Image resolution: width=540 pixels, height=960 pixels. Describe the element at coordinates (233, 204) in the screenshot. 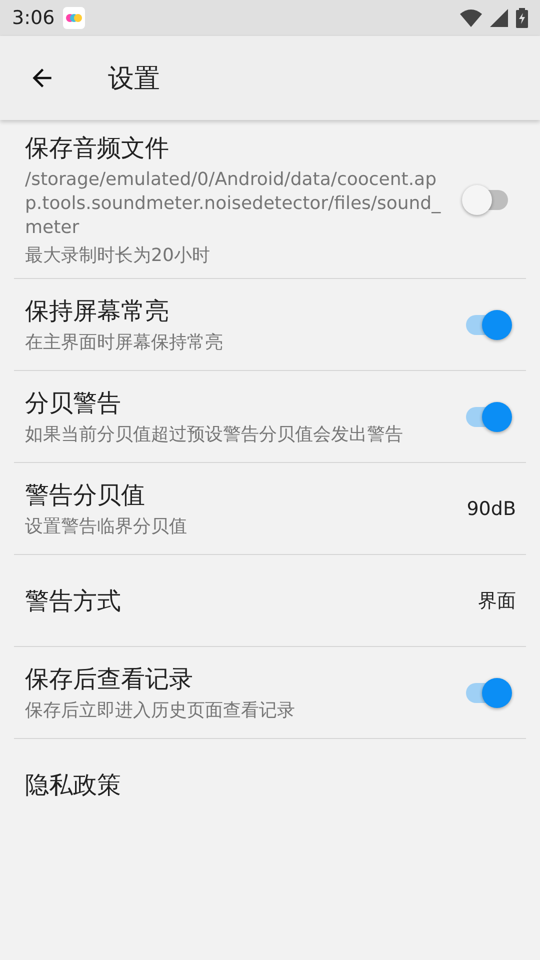

I see `setting-summary: /storage/emulated/0/Android/data/coocent.app.tools.soundmeter.noisedetector/files/sound_meter` at that location.